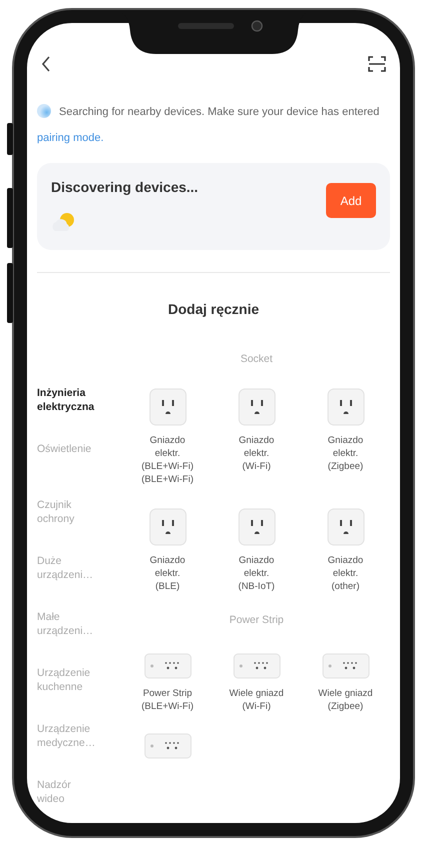  What do you see at coordinates (46, 64) in the screenshot?
I see `back-icon` at bounding box center [46, 64].